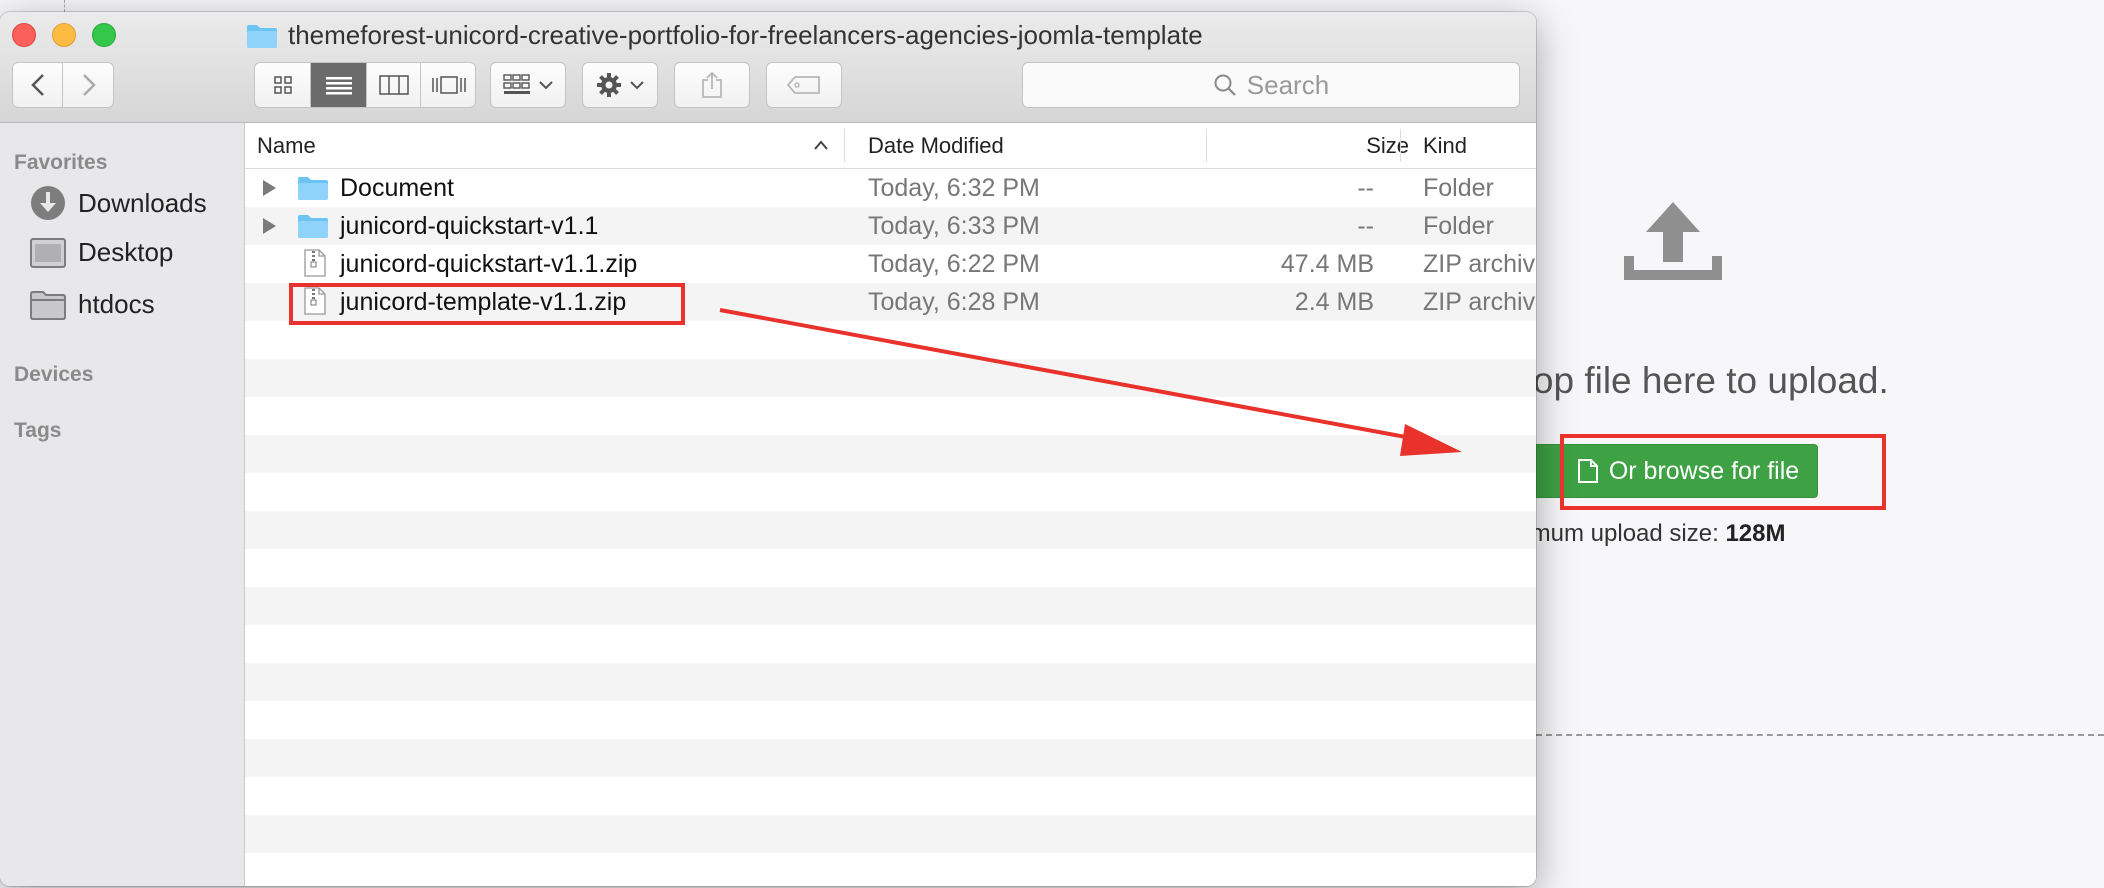 Image resolution: width=2104 pixels, height=888 pixels. Describe the element at coordinates (1673, 241) in the screenshot. I see `upload-icon` at that location.